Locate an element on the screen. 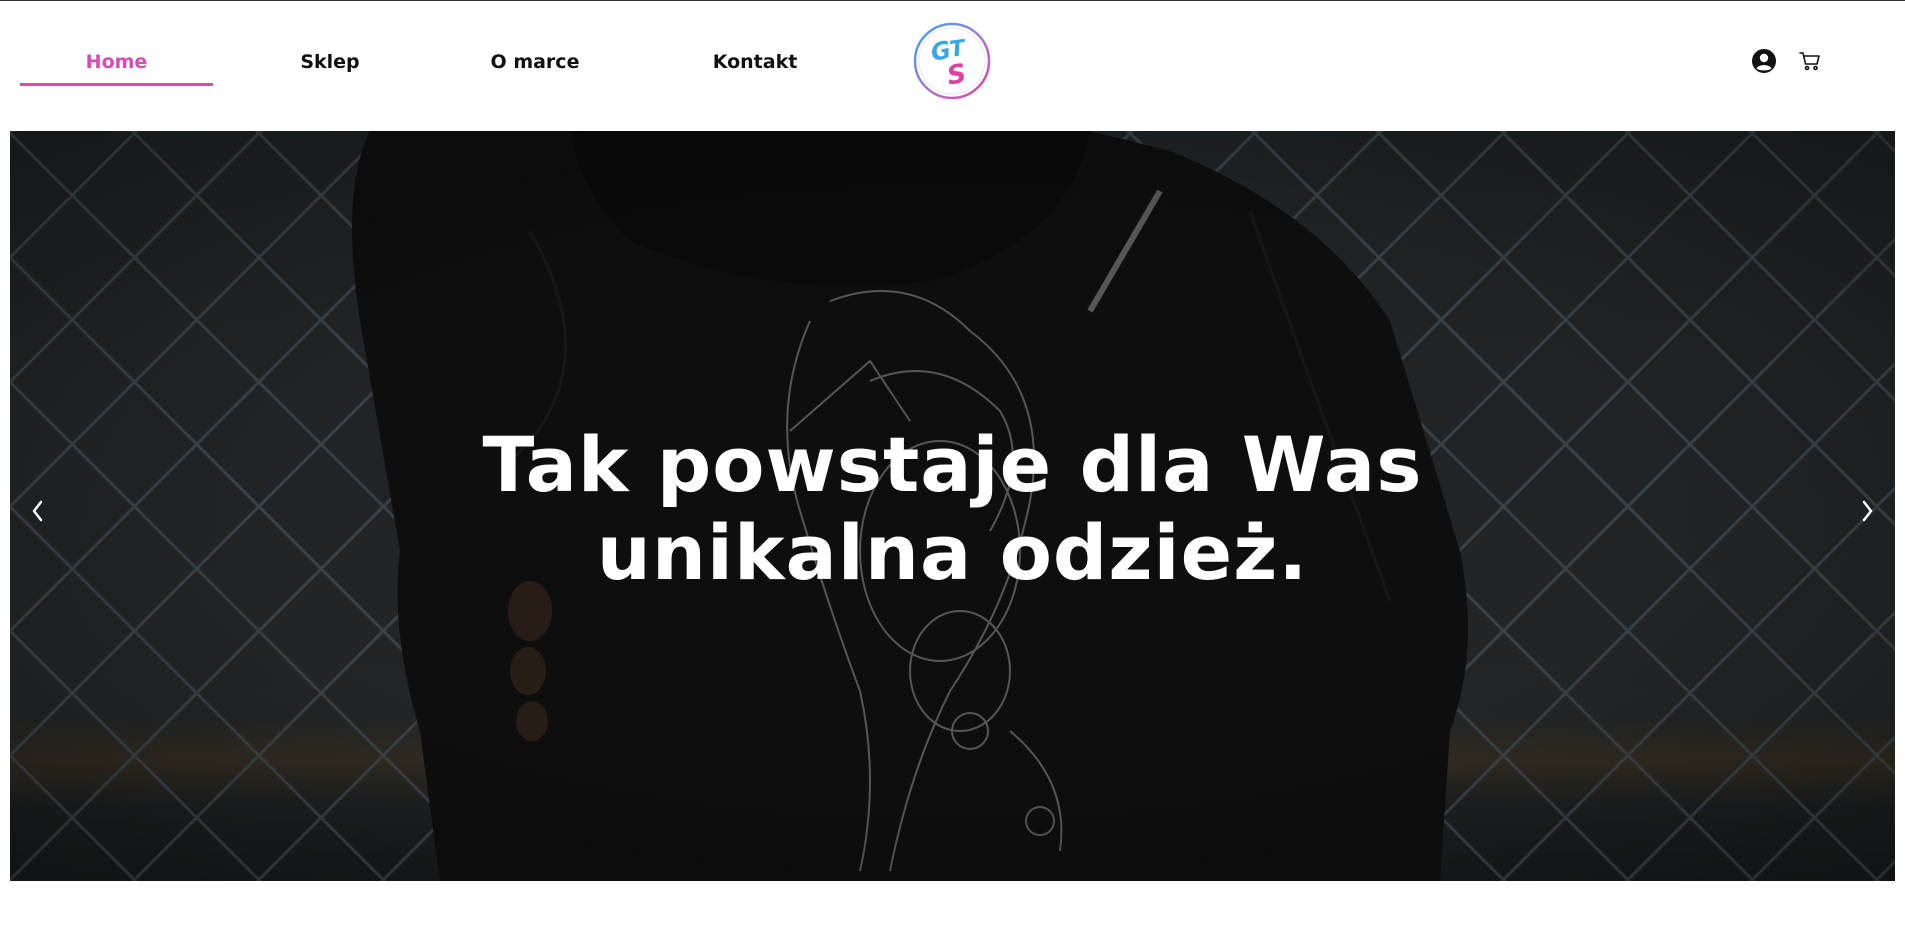 Image resolution: width=1905 pixels, height=950 pixels. site-header: Home Sklep O marce Kontakt G T S is located at coordinates (952, 65).